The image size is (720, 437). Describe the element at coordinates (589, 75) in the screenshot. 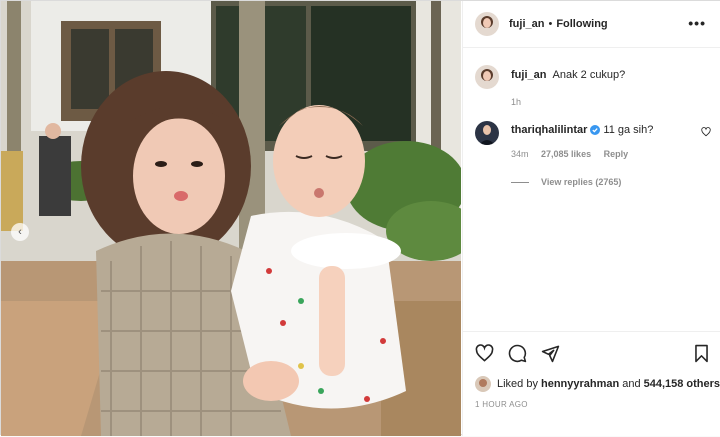

I see `caption-text: Anak 2 cukup?` at that location.